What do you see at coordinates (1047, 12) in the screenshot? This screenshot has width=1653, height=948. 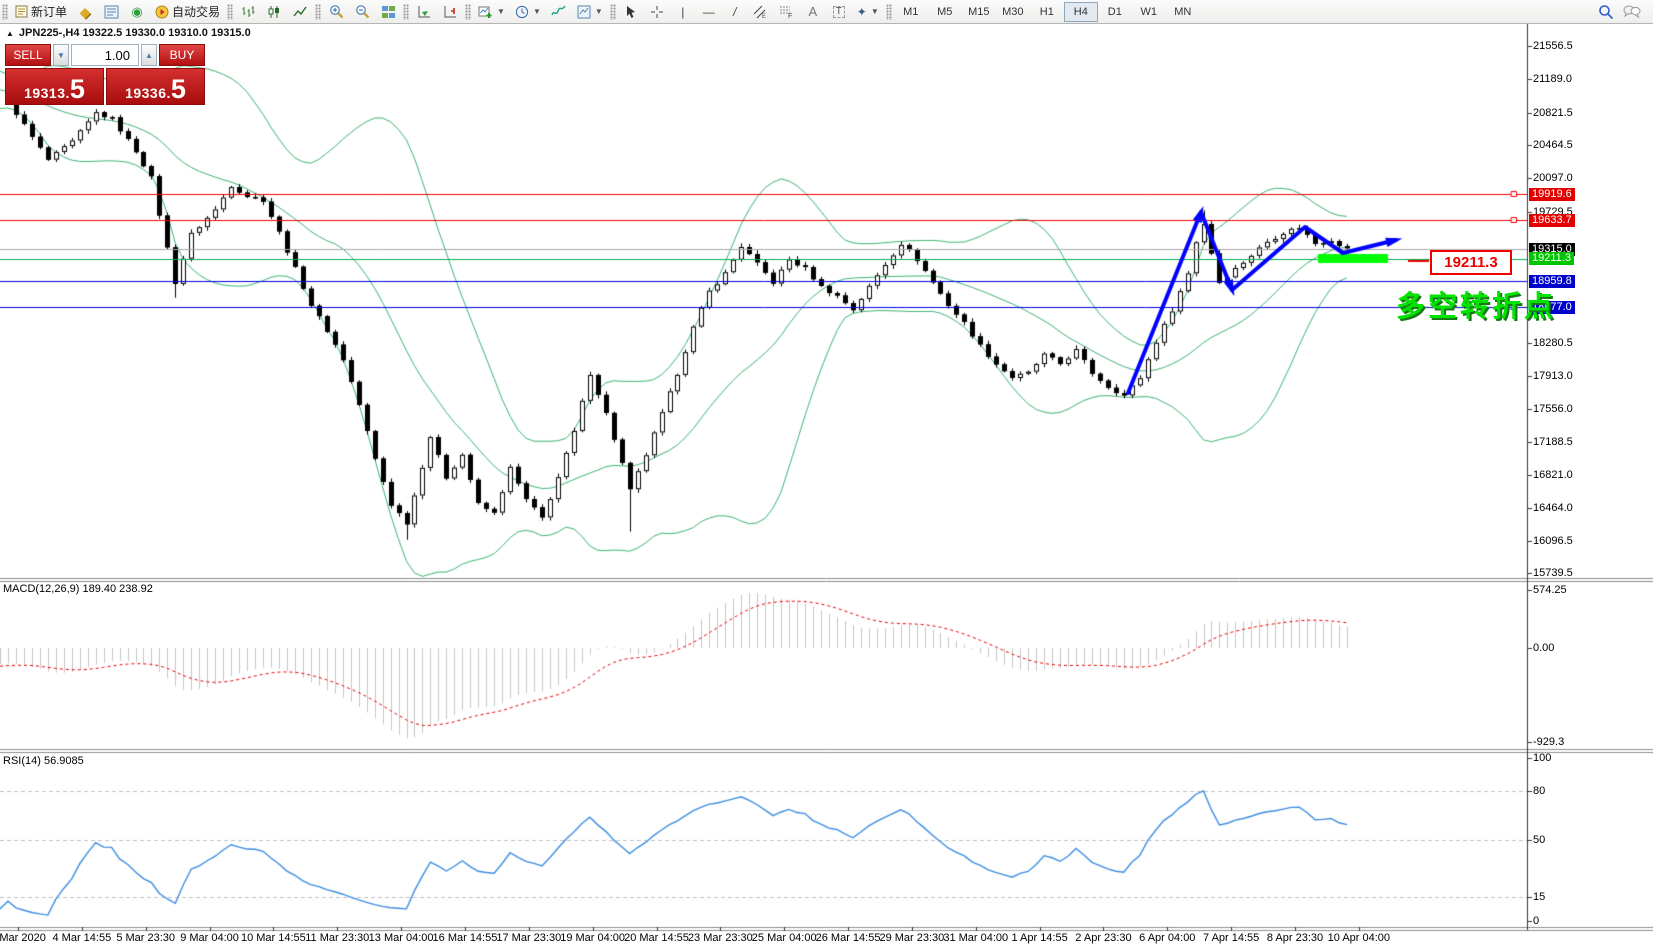 I see `timeframe-H1: H1` at bounding box center [1047, 12].